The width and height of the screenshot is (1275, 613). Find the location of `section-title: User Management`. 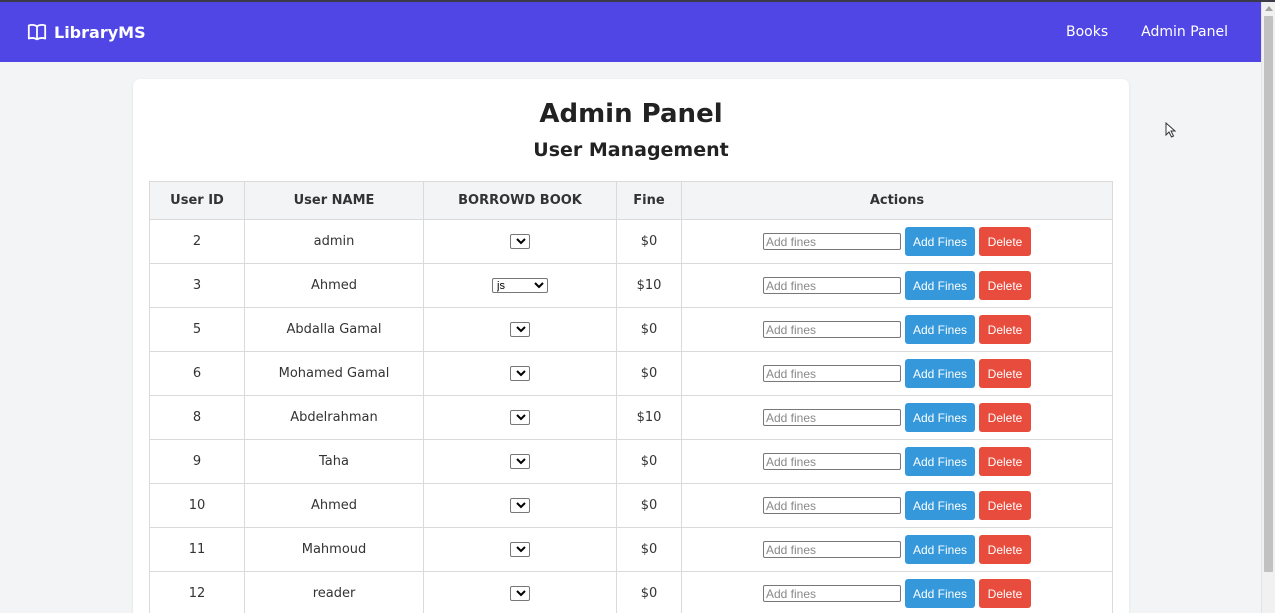

section-title: User Management is located at coordinates (631, 150).